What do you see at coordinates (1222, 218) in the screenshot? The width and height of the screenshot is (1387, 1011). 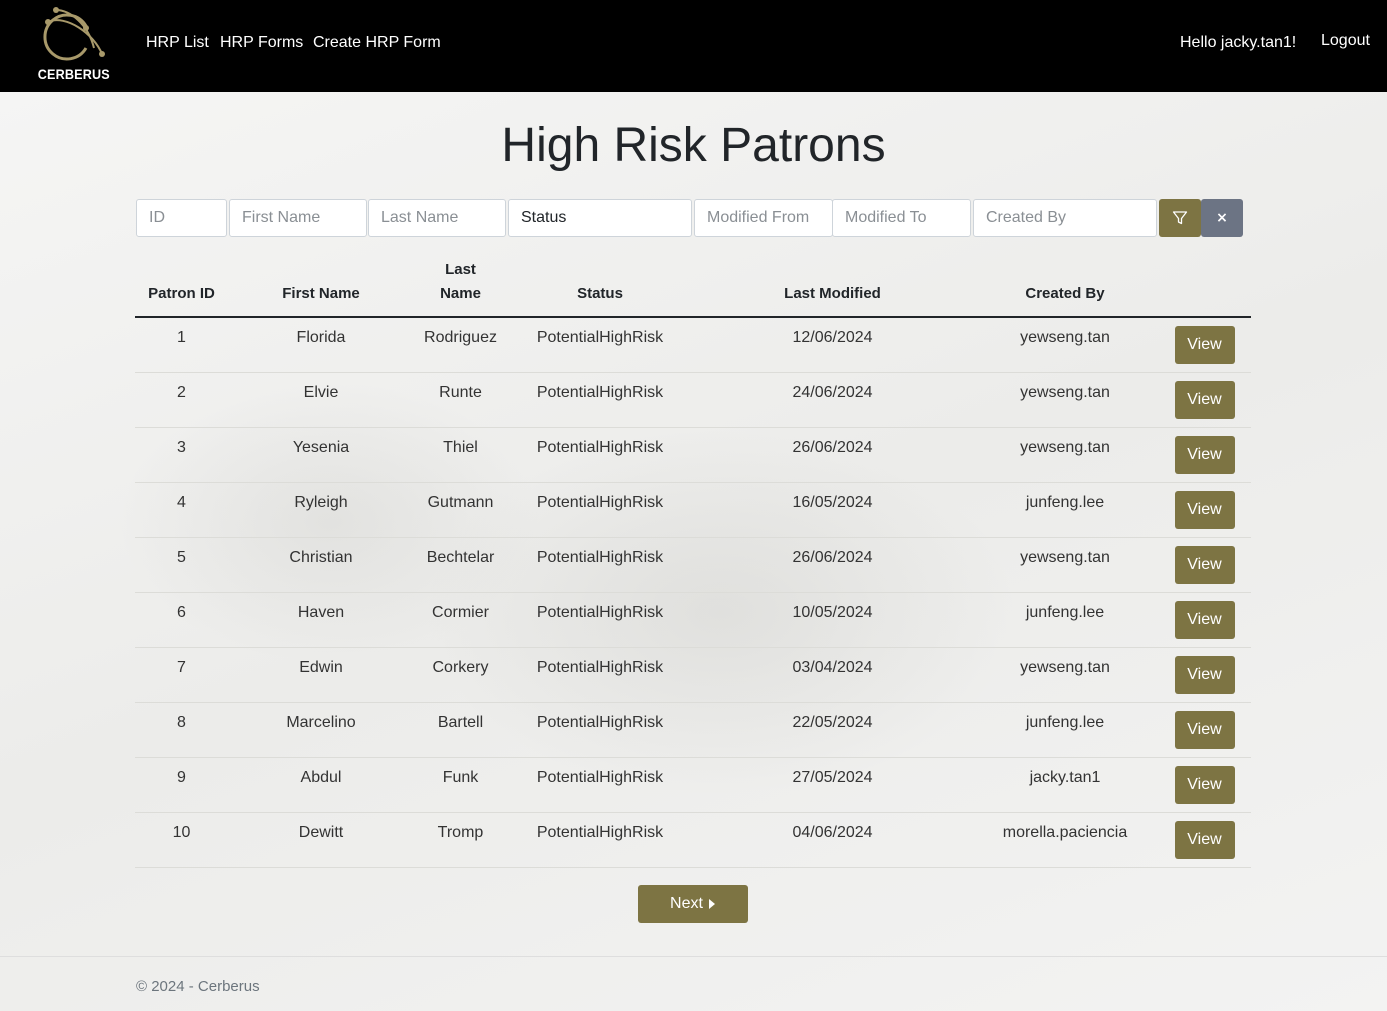 I see `clear-filter-button: ×` at bounding box center [1222, 218].